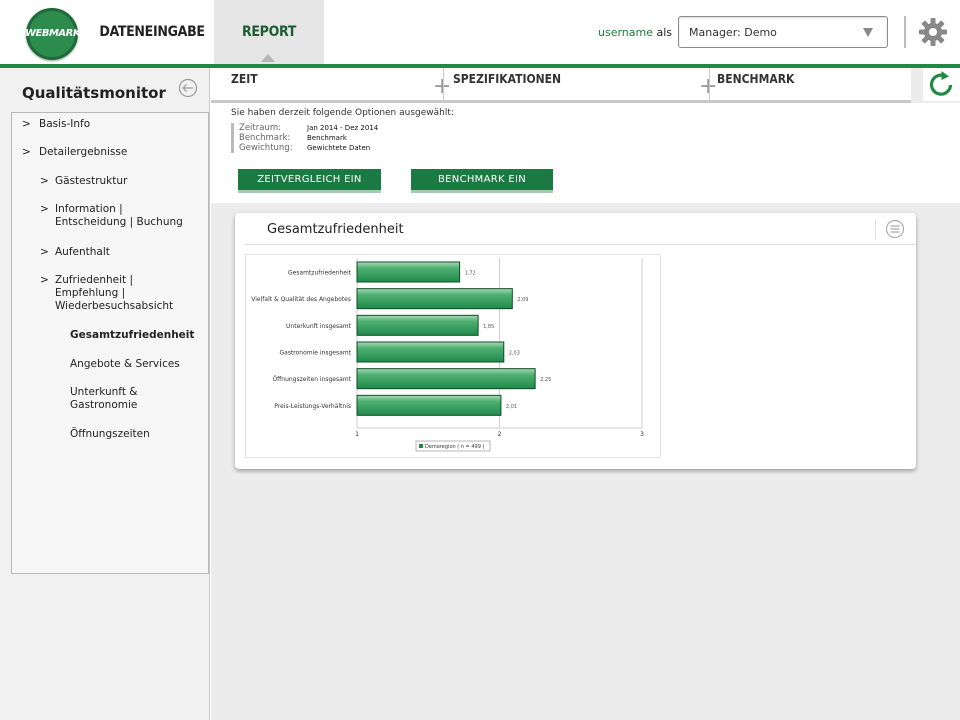 The width and height of the screenshot is (960, 720). Describe the element at coordinates (65, 124) in the screenshot. I see `sidebar-item-label: Basis-Info` at that location.